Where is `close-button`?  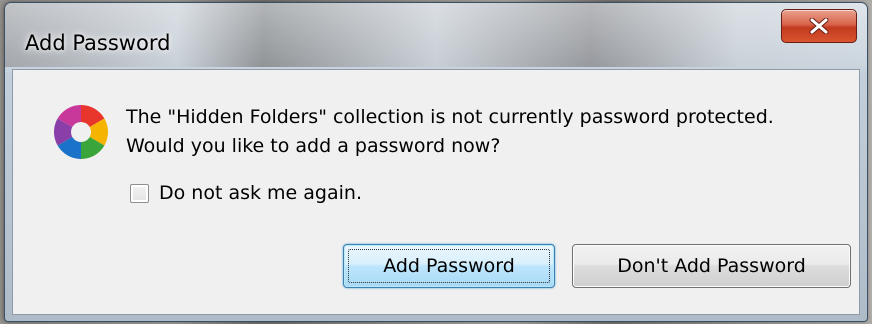 close-button is located at coordinates (819, 26).